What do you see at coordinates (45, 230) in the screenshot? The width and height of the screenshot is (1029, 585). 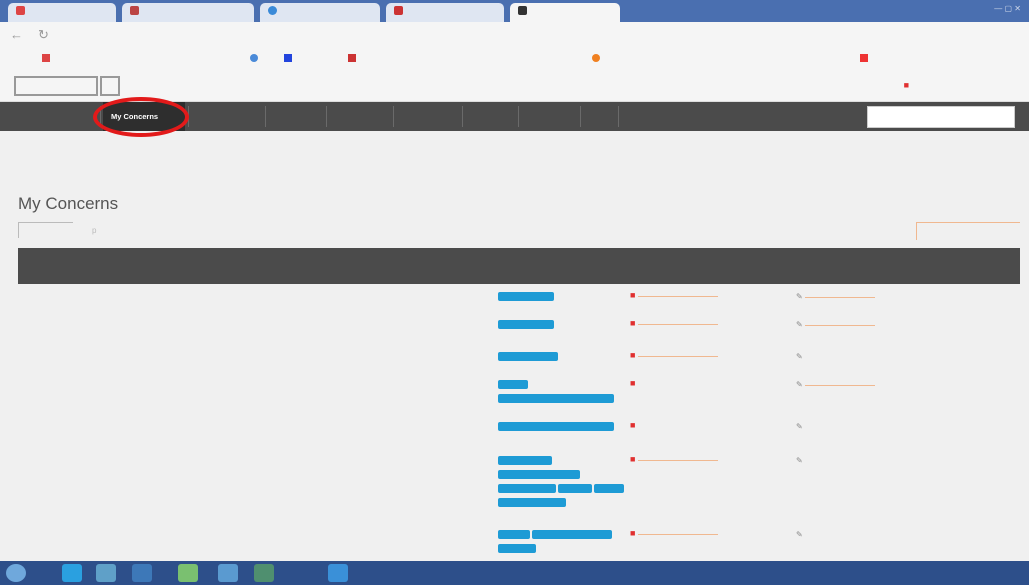 I see `filter-select` at bounding box center [45, 230].